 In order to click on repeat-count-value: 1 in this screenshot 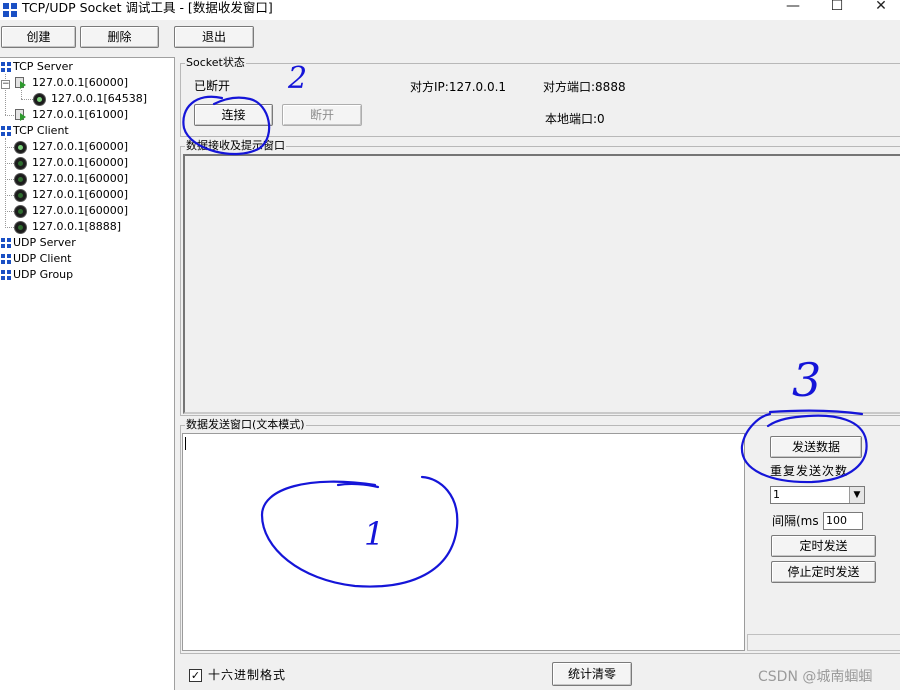, I will do `click(776, 494)`.